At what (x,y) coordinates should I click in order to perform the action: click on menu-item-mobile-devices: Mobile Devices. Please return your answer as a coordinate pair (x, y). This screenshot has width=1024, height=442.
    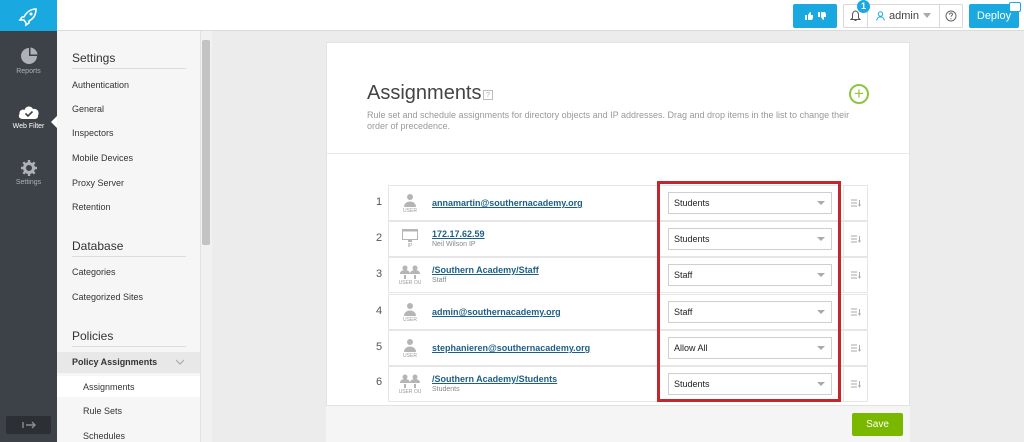
    Looking at the image, I should click on (102, 158).